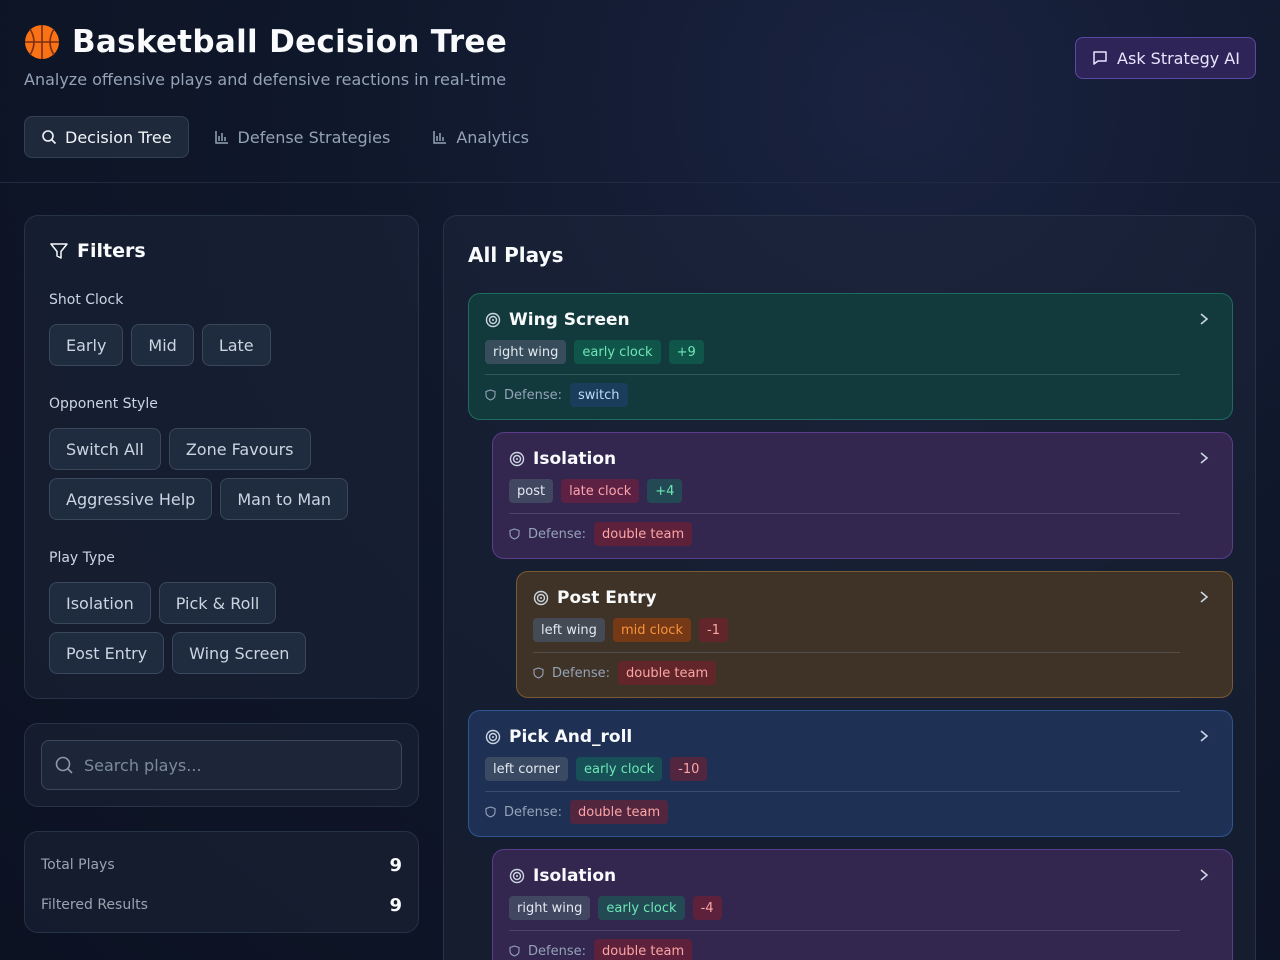 Image resolution: width=1280 pixels, height=960 pixels. Describe the element at coordinates (850, 352) in the screenshot. I see `play-tags: right wing early clock +9` at that location.